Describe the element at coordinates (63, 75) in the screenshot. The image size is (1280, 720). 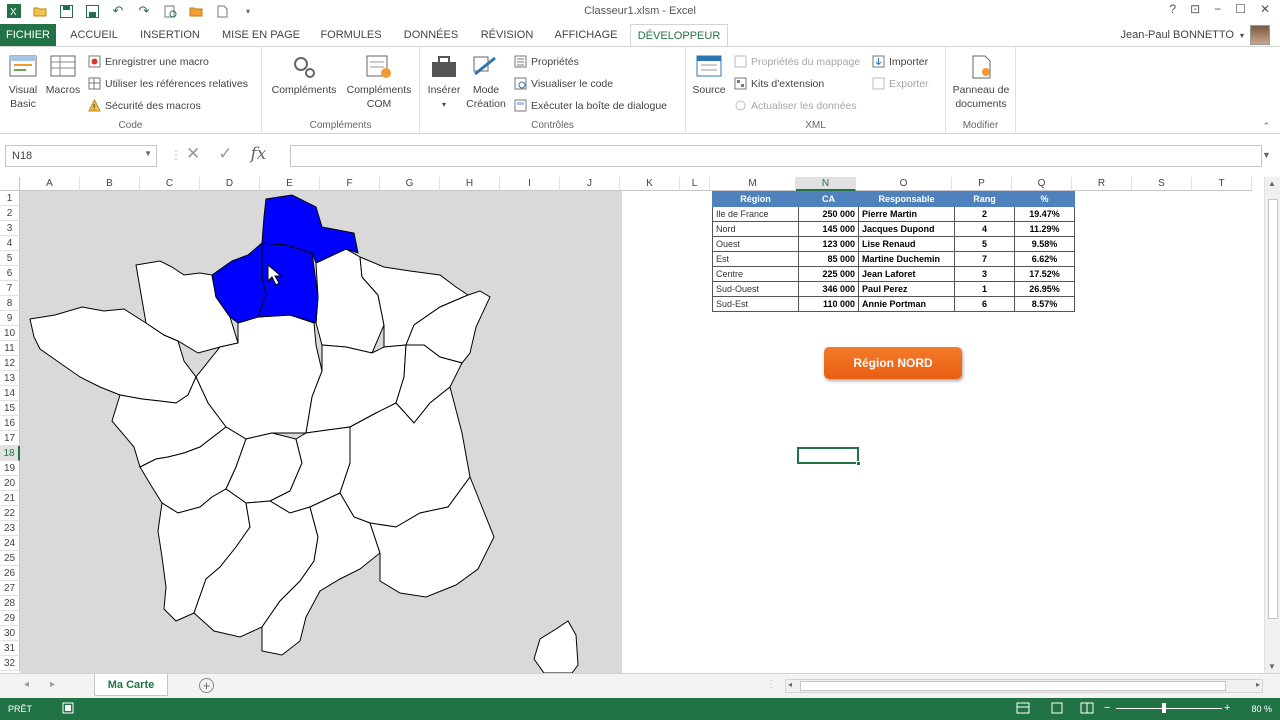
I see `macros-button: Macros` at that location.